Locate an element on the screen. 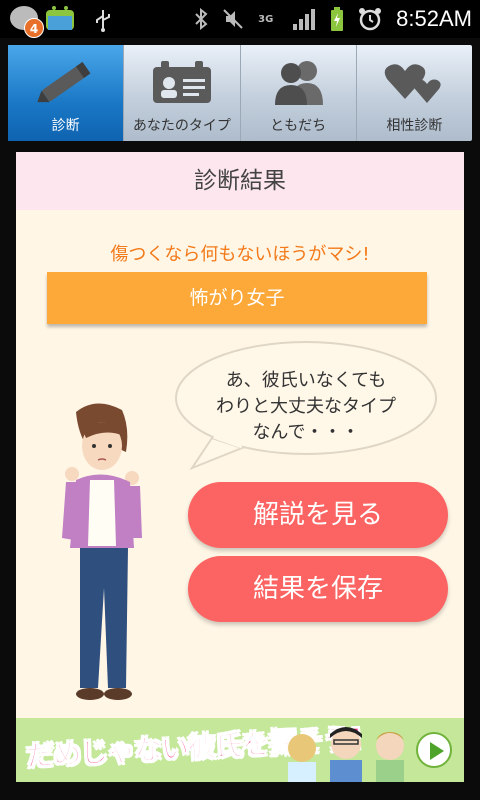  speech-line: なんで・・・ is located at coordinates (306, 432).